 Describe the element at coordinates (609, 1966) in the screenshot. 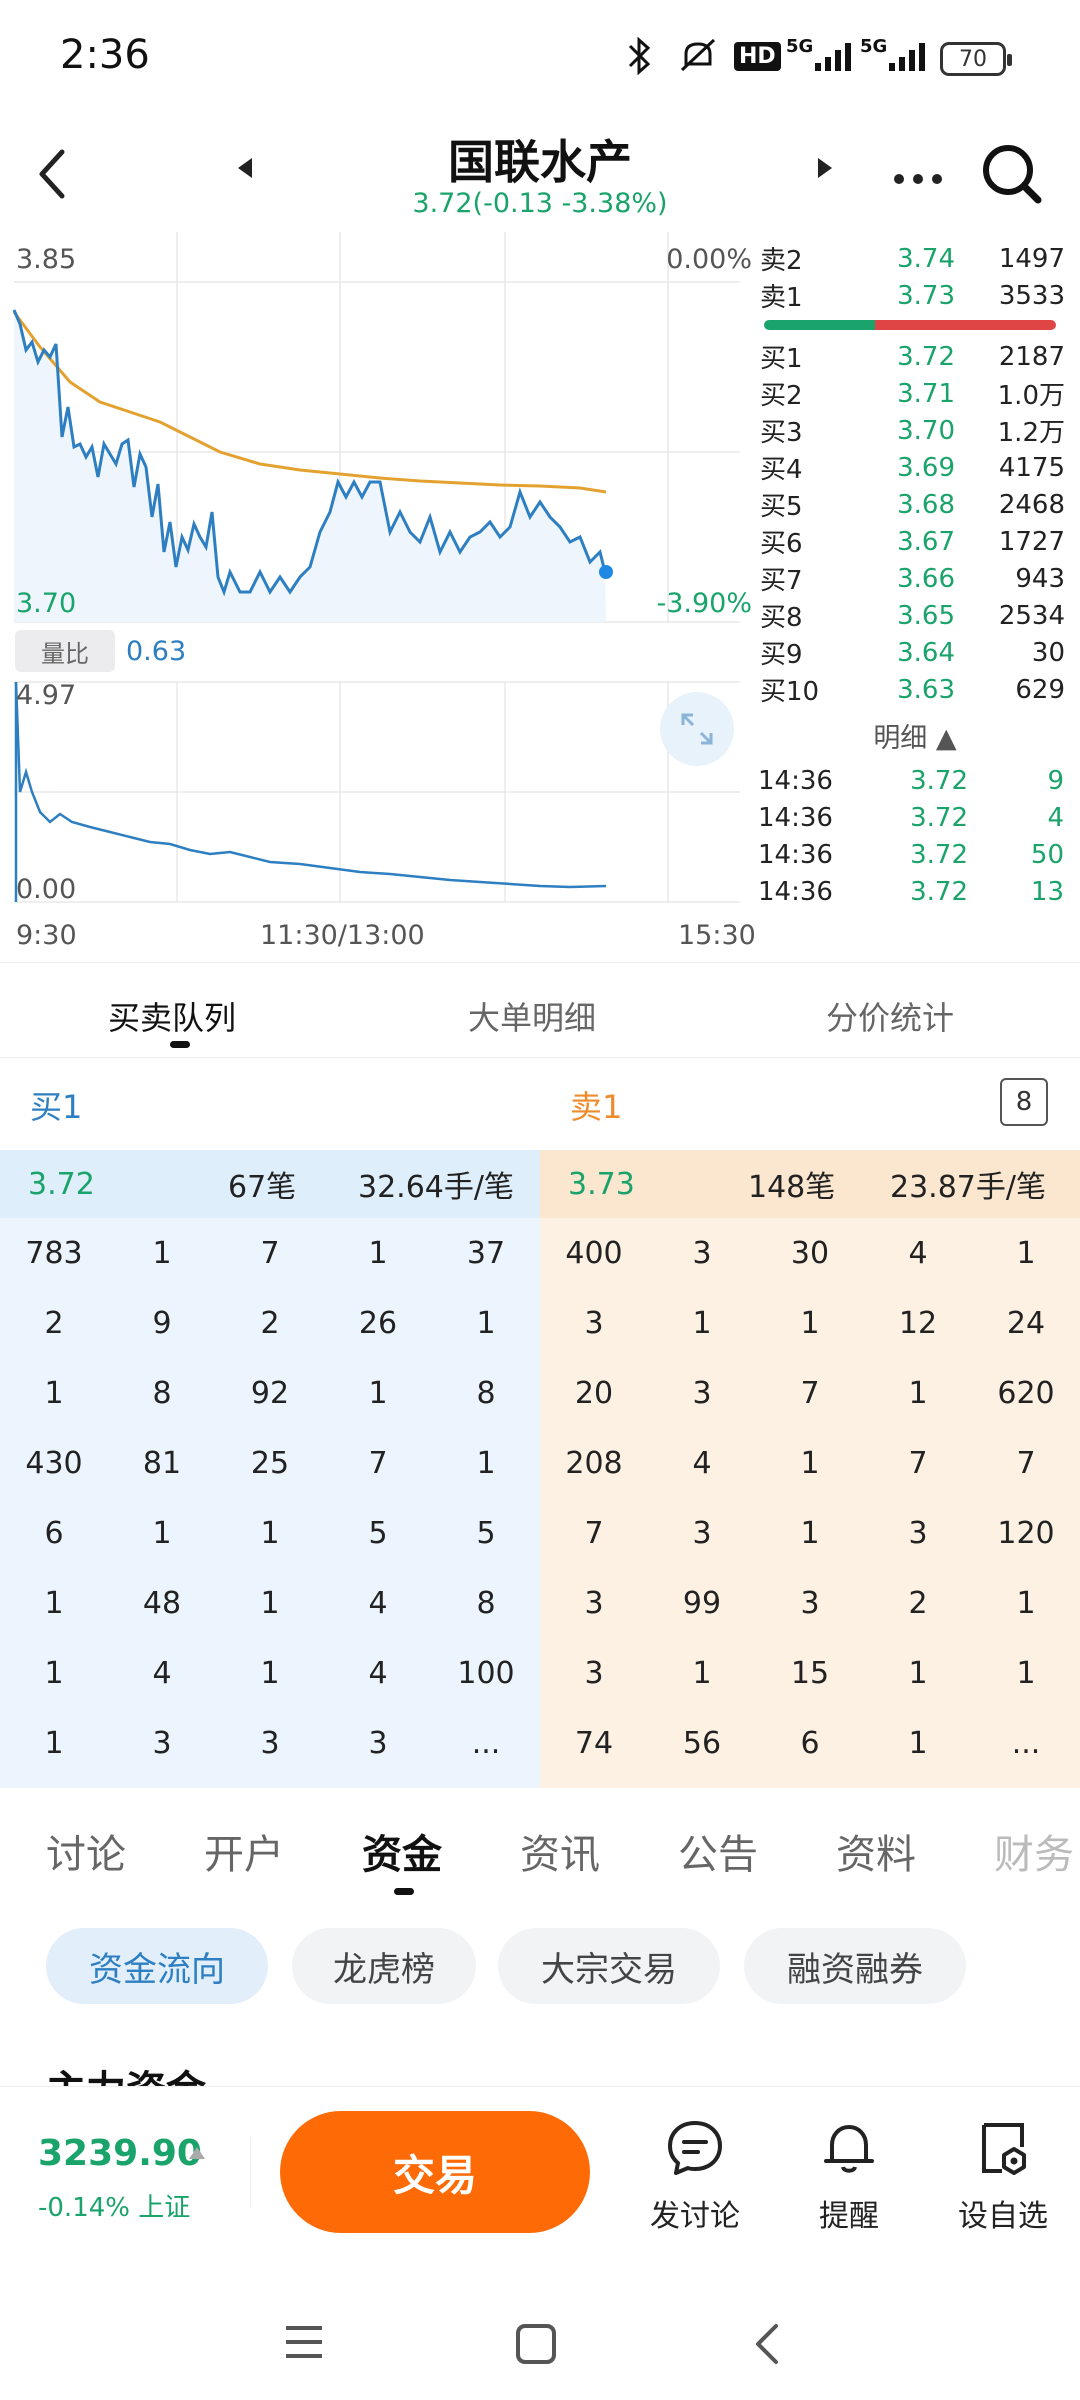

I see `chip-block-trade: 大宗交易` at that location.